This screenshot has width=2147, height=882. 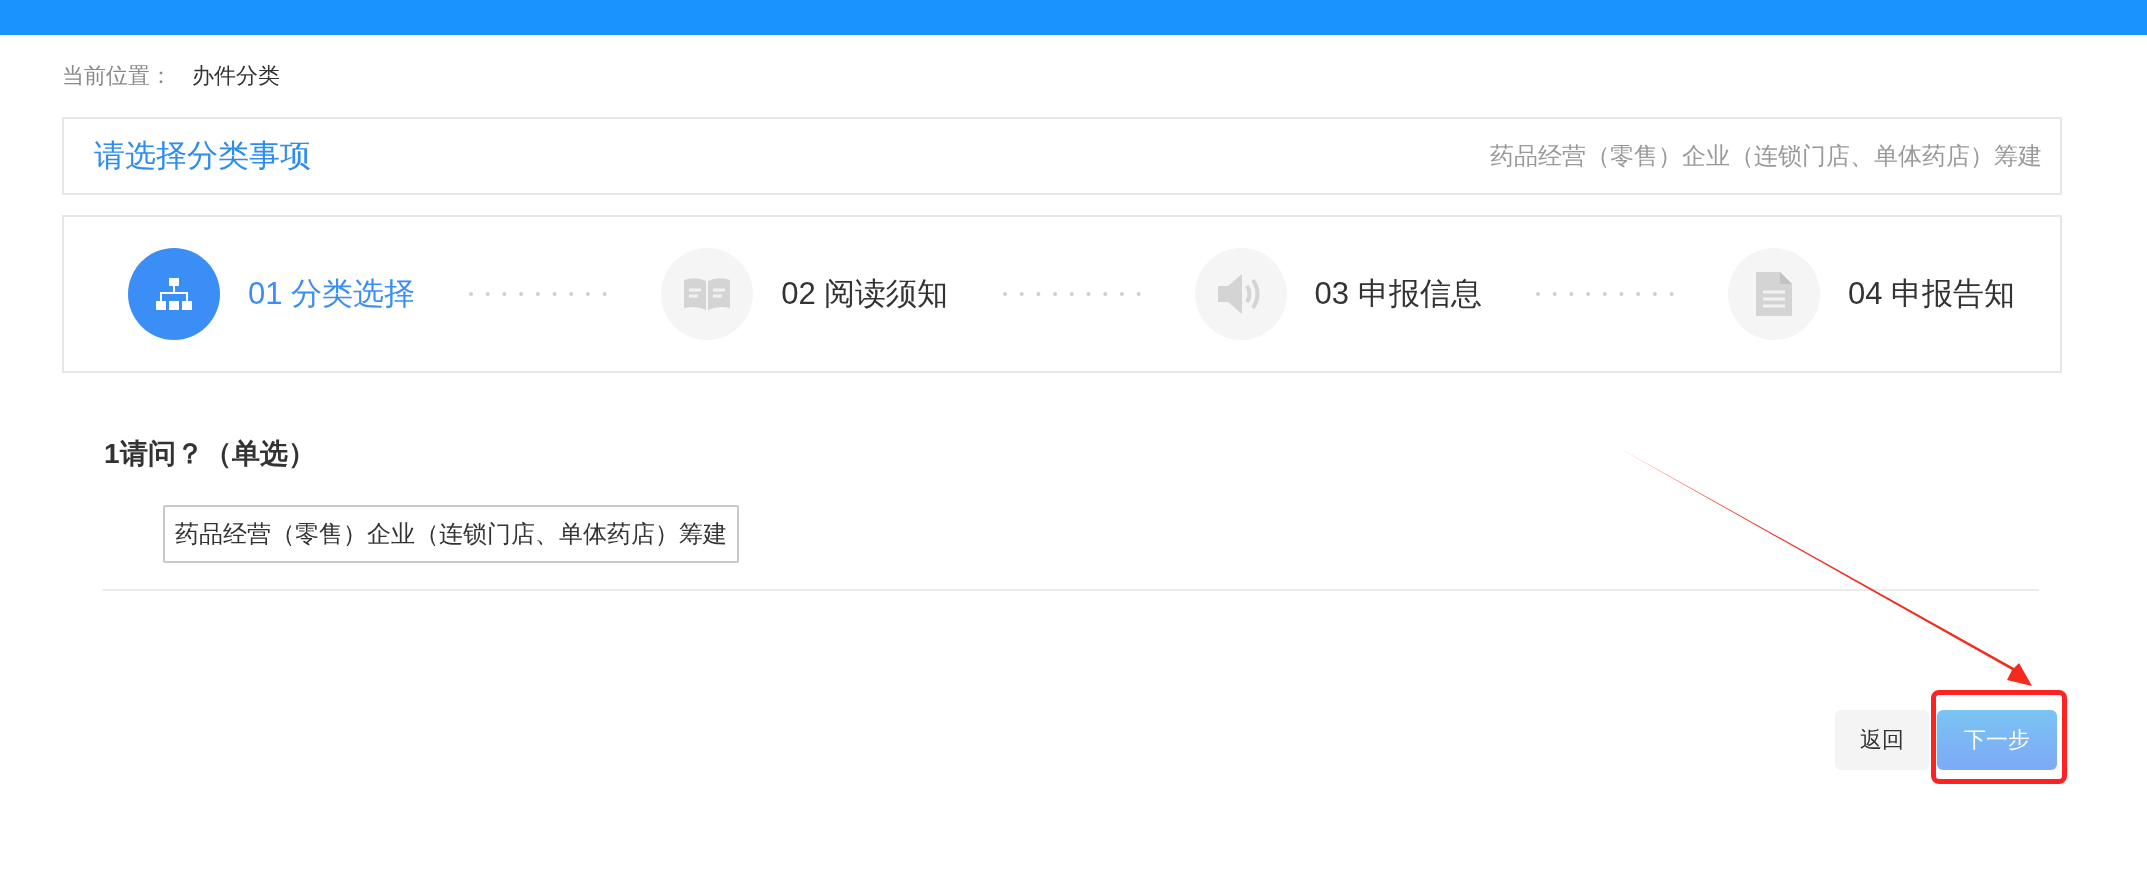 What do you see at coordinates (174, 294) in the screenshot?
I see `sitemap-icon` at bounding box center [174, 294].